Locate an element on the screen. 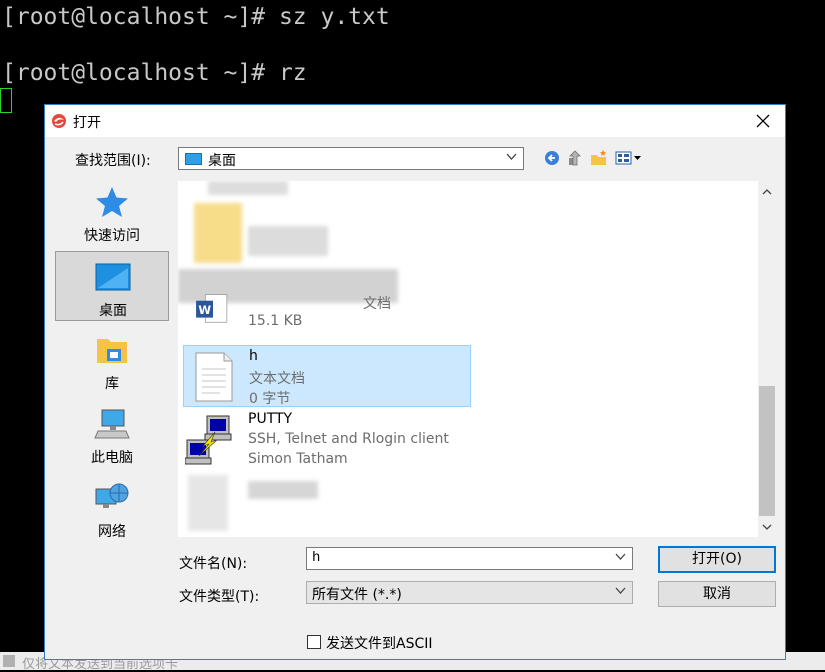  up-folder-button is located at coordinates (575, 158).